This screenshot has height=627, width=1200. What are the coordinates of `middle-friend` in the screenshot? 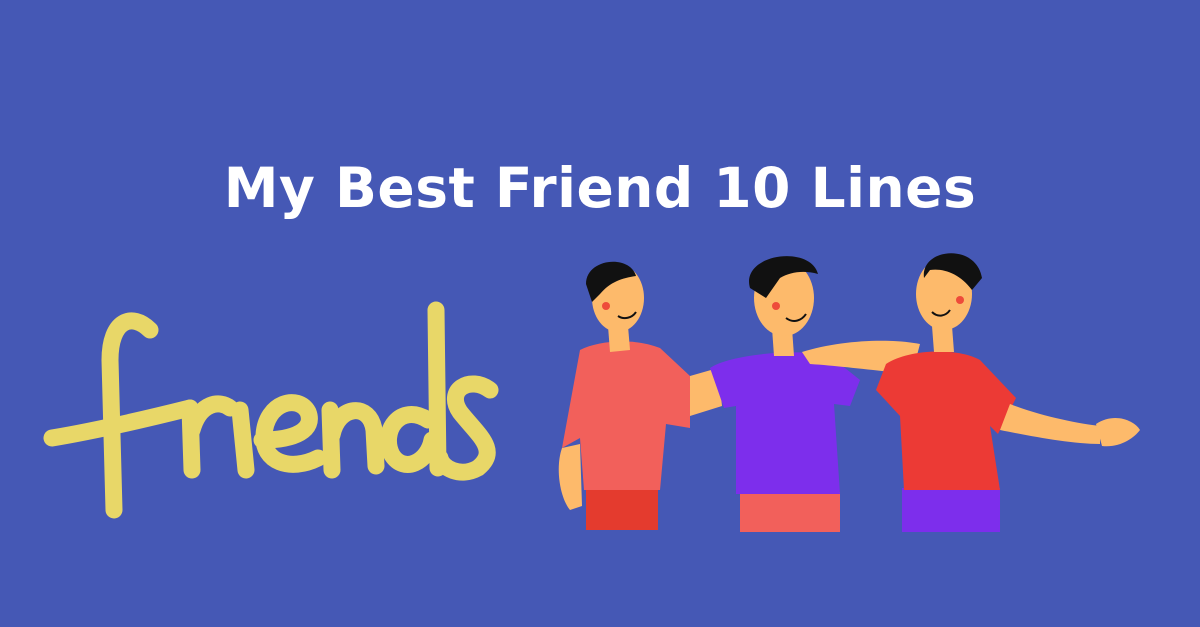 It's located at (775, 394).